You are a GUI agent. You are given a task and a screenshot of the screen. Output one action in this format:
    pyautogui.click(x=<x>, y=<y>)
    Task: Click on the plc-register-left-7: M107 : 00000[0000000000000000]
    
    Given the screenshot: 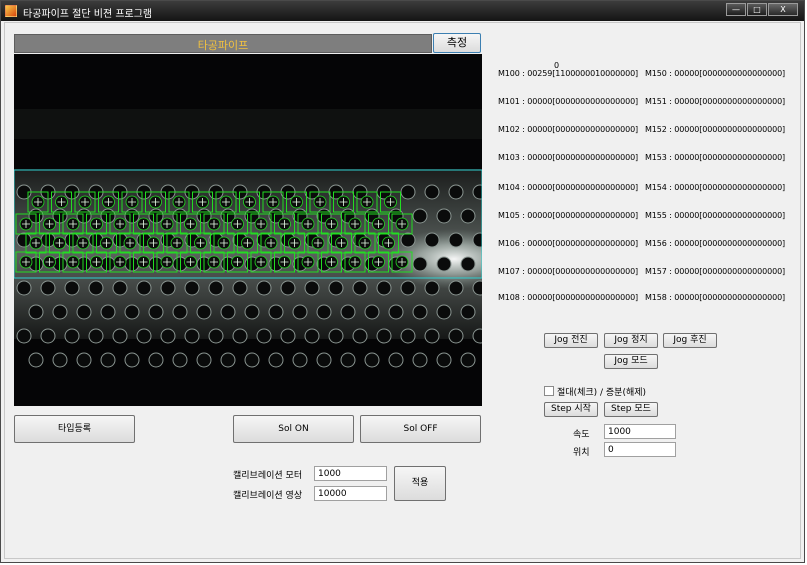 What is the action you would take?
    pyautogui.click(x=568, y=271)
    